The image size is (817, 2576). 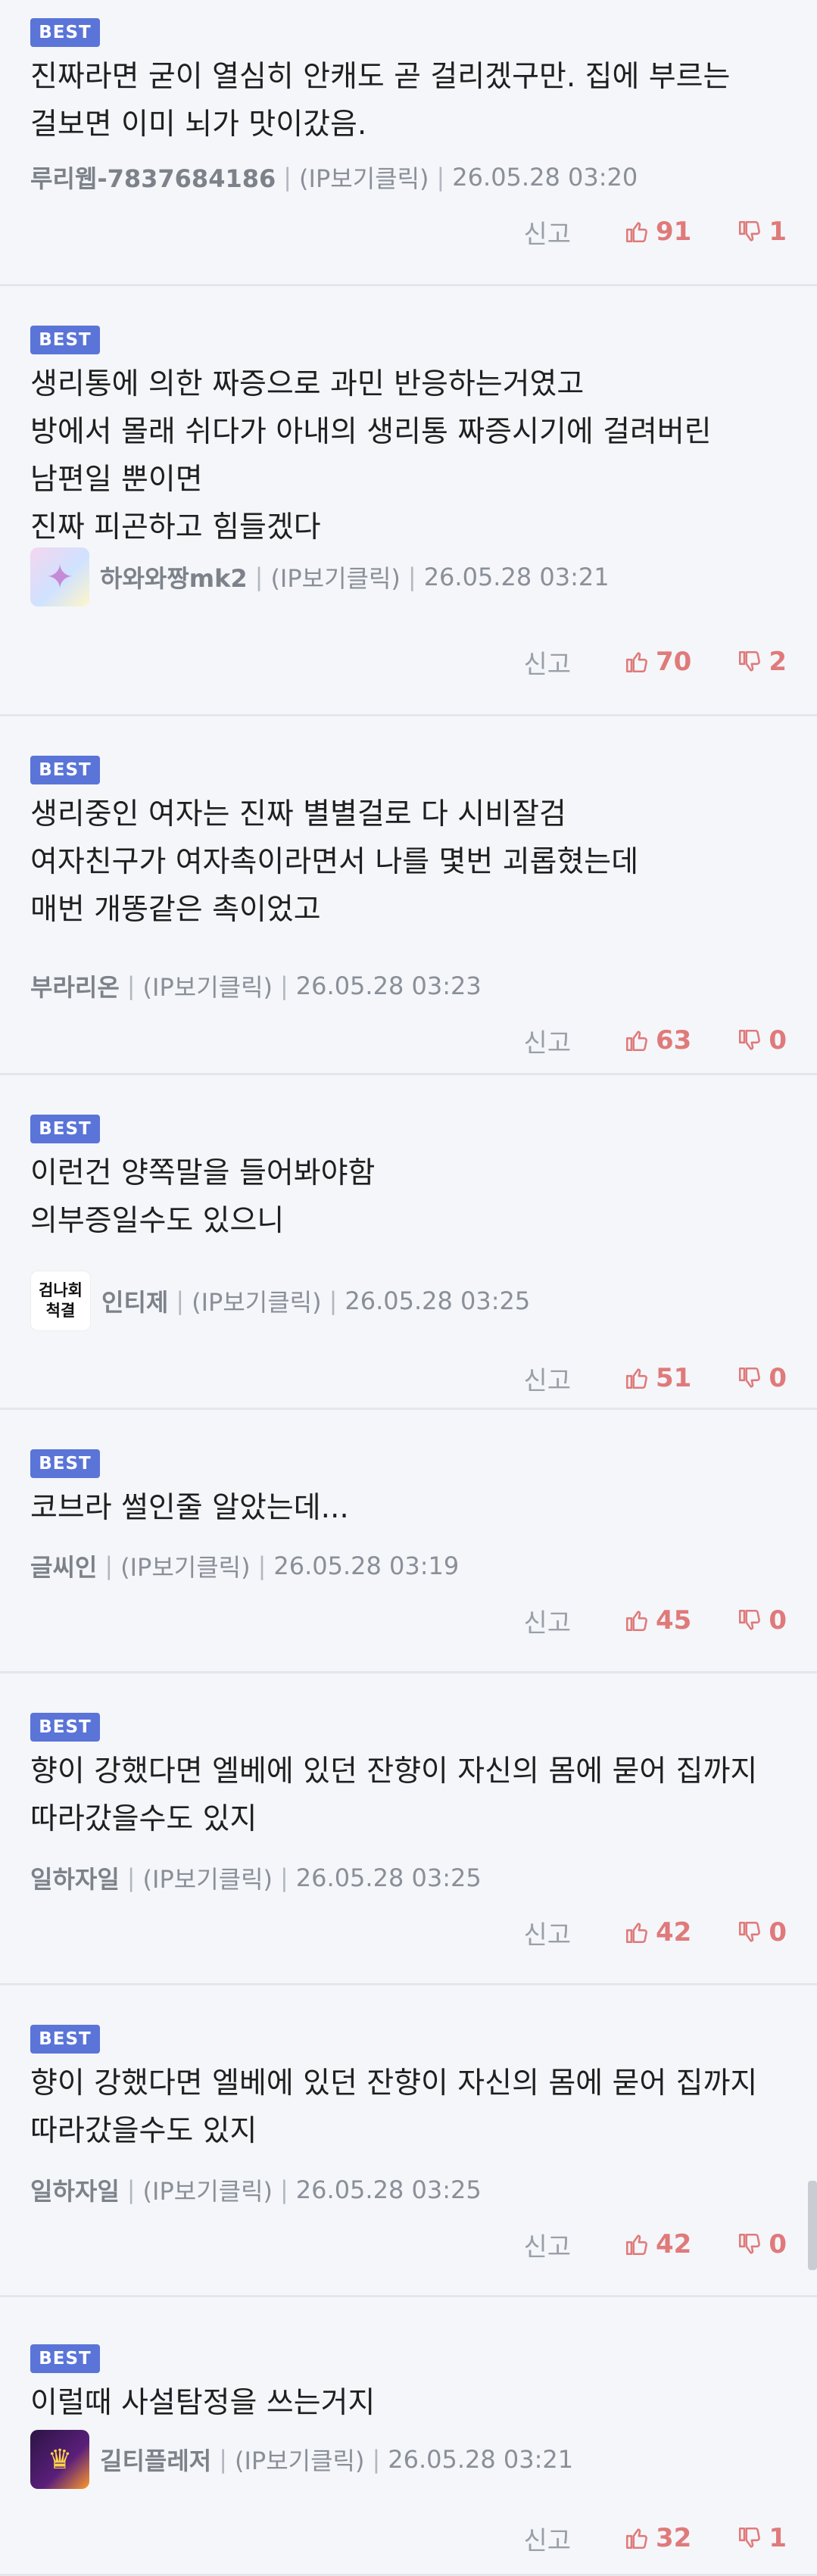 I want to click on comment-time: 26.05.28 03:19, so click(x=366, y=1566).